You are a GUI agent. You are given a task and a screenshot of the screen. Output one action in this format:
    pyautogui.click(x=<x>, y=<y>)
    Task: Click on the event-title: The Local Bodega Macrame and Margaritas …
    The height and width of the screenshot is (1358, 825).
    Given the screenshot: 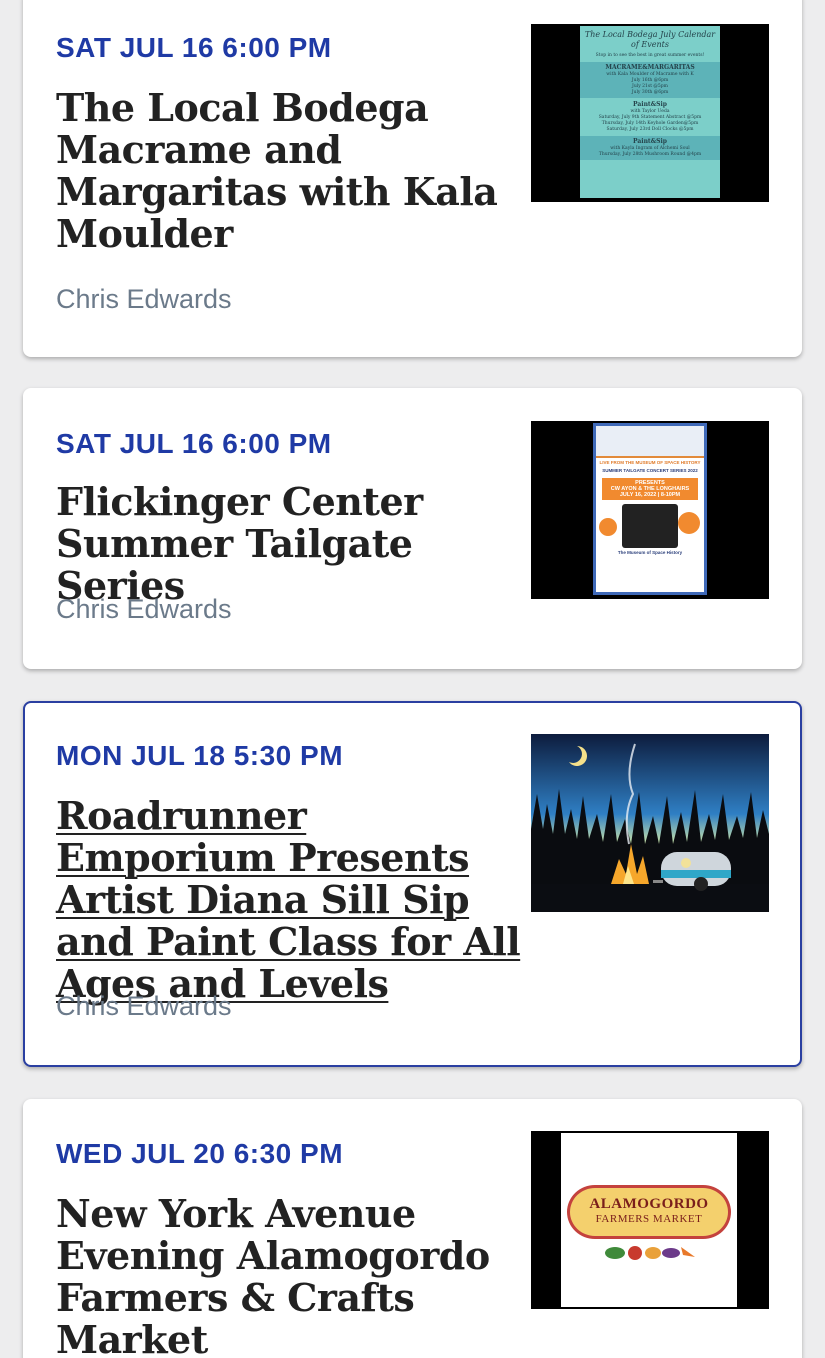 What is the action you would take?
    pyautogui.click(x=287, y=171)
    